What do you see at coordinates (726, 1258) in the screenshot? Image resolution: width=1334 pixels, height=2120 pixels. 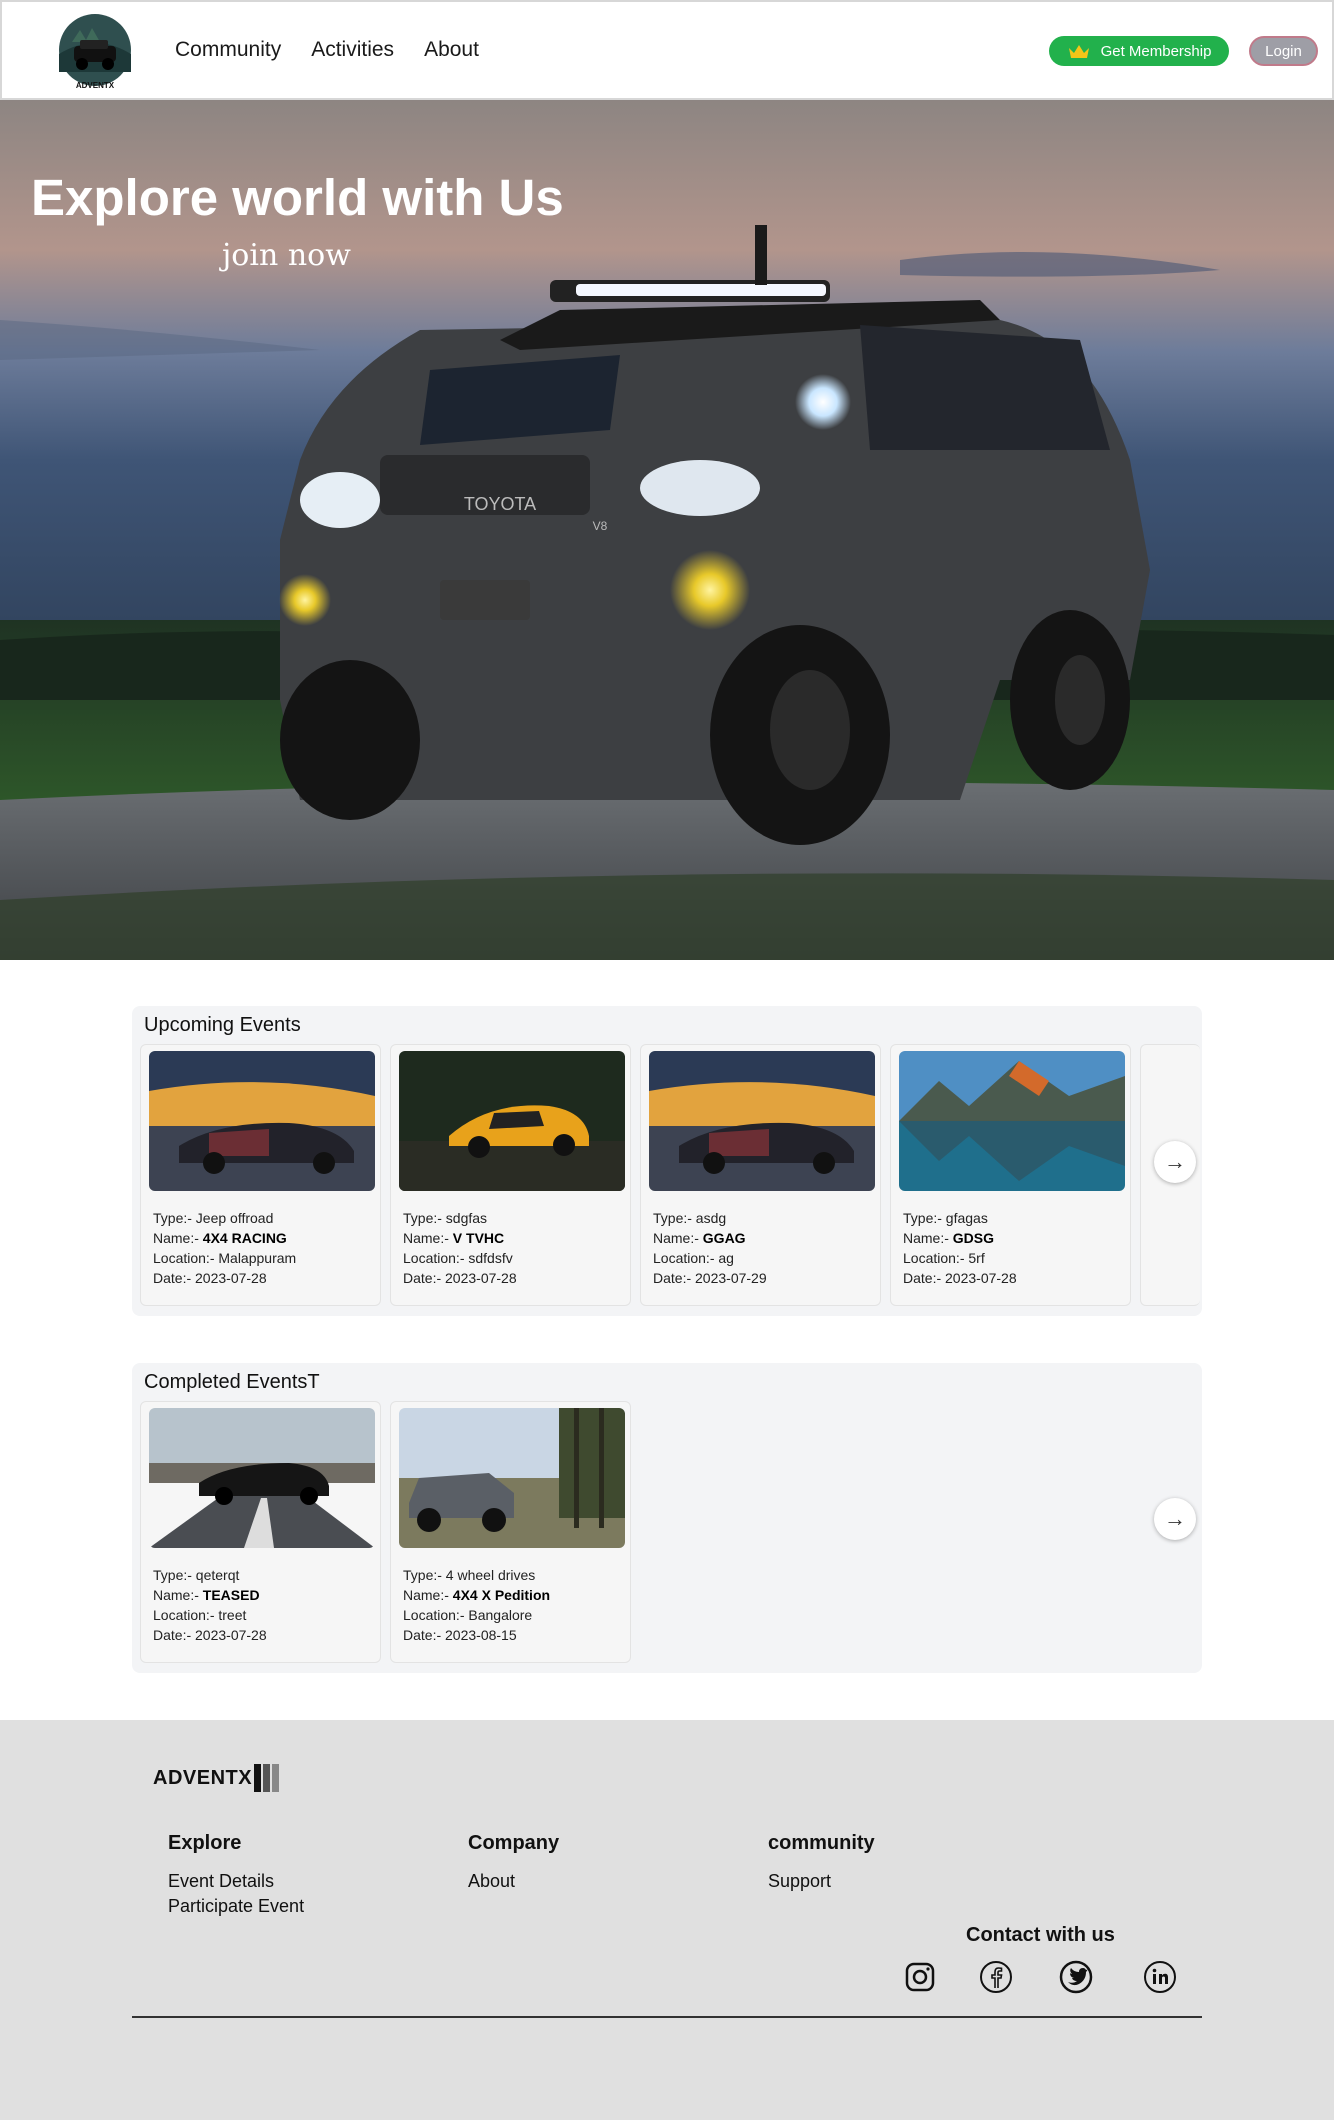 I see `event-location: ag` at bounding box center [726, 1258].